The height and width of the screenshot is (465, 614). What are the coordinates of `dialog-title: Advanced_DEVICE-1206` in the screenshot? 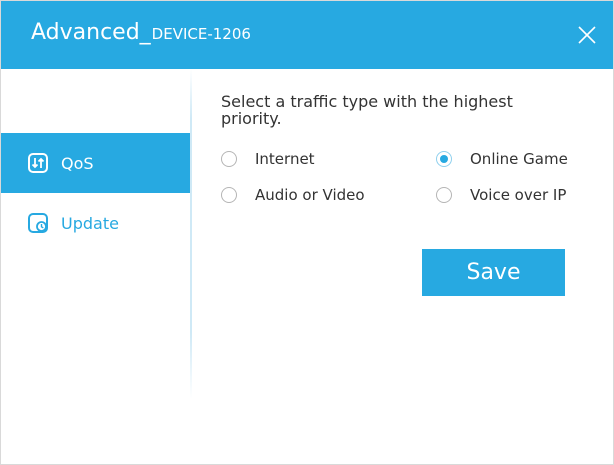 It's located at (141, 33).